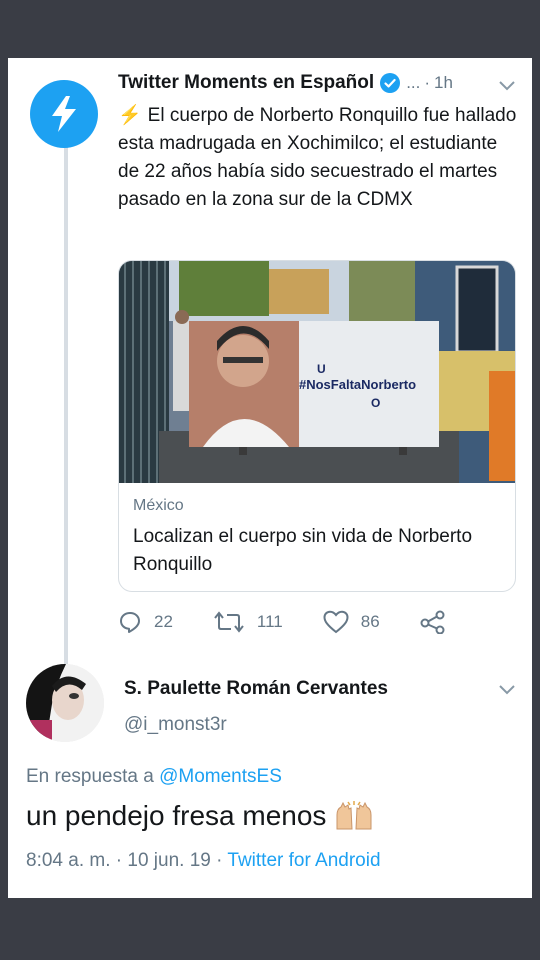 The height and width of the screenshot is (960, 540). What do you see at coordinates (321, 369) in the screenshot?
I see `banner-u: U` at bounding box center [321, 369].